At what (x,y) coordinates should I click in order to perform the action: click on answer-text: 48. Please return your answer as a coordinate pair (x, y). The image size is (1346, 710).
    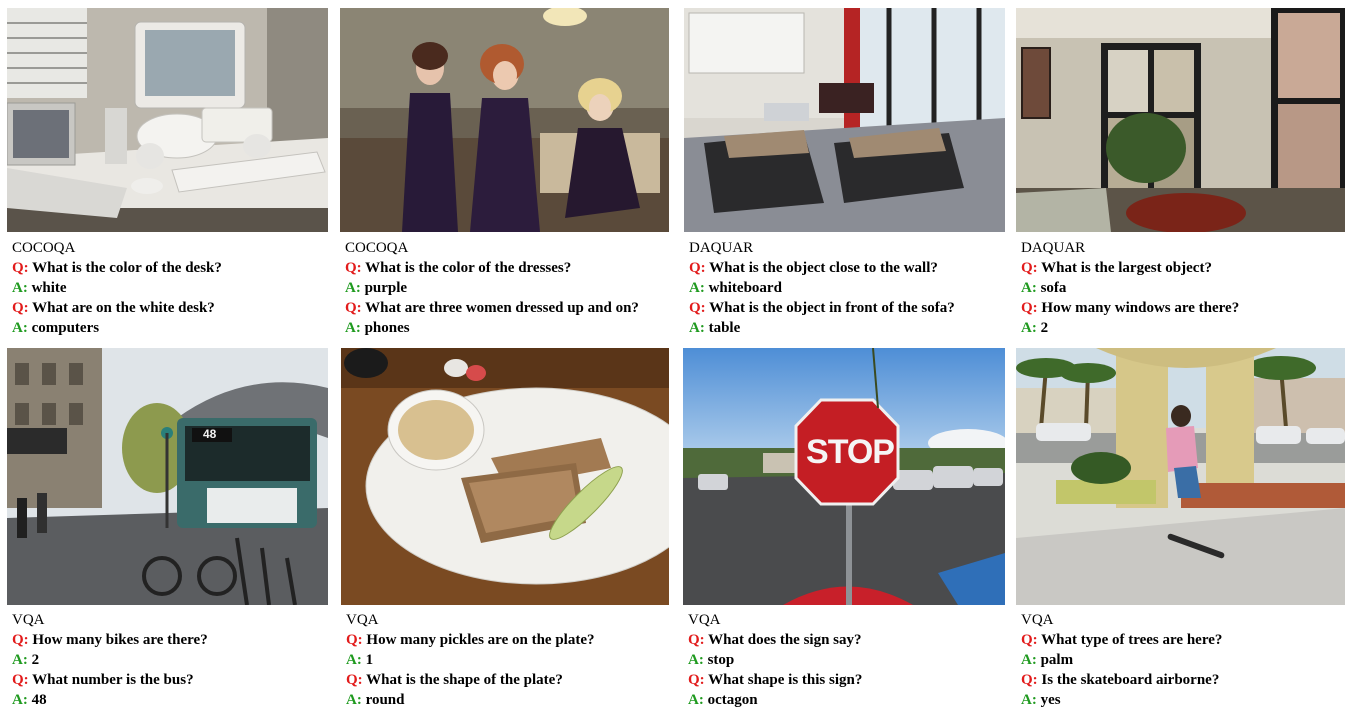
    Looking at the image, I should click on (39, 700).